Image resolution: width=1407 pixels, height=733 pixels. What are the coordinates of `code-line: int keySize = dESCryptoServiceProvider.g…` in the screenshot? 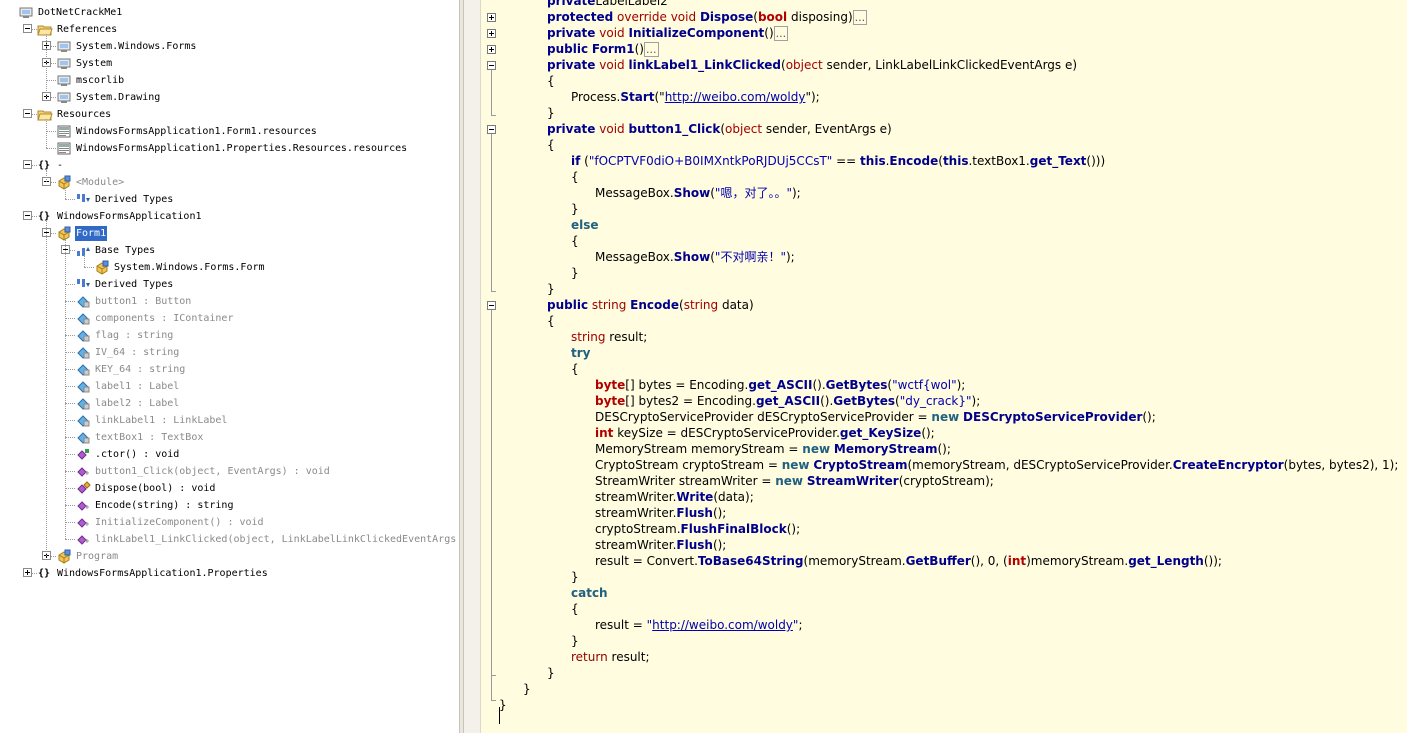 It's located at (765, 433).